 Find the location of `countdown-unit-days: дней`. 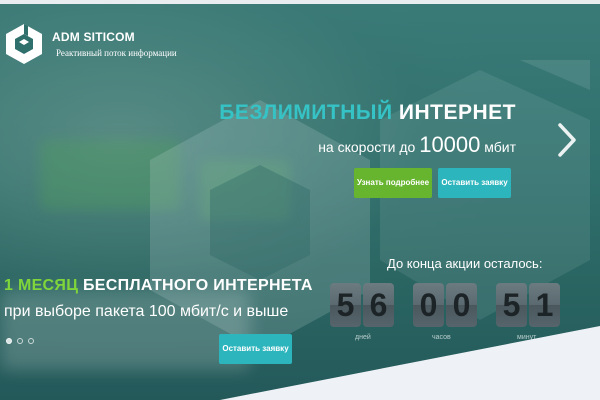

countdown-unit-days: дней is located at coordinates (363, 337).